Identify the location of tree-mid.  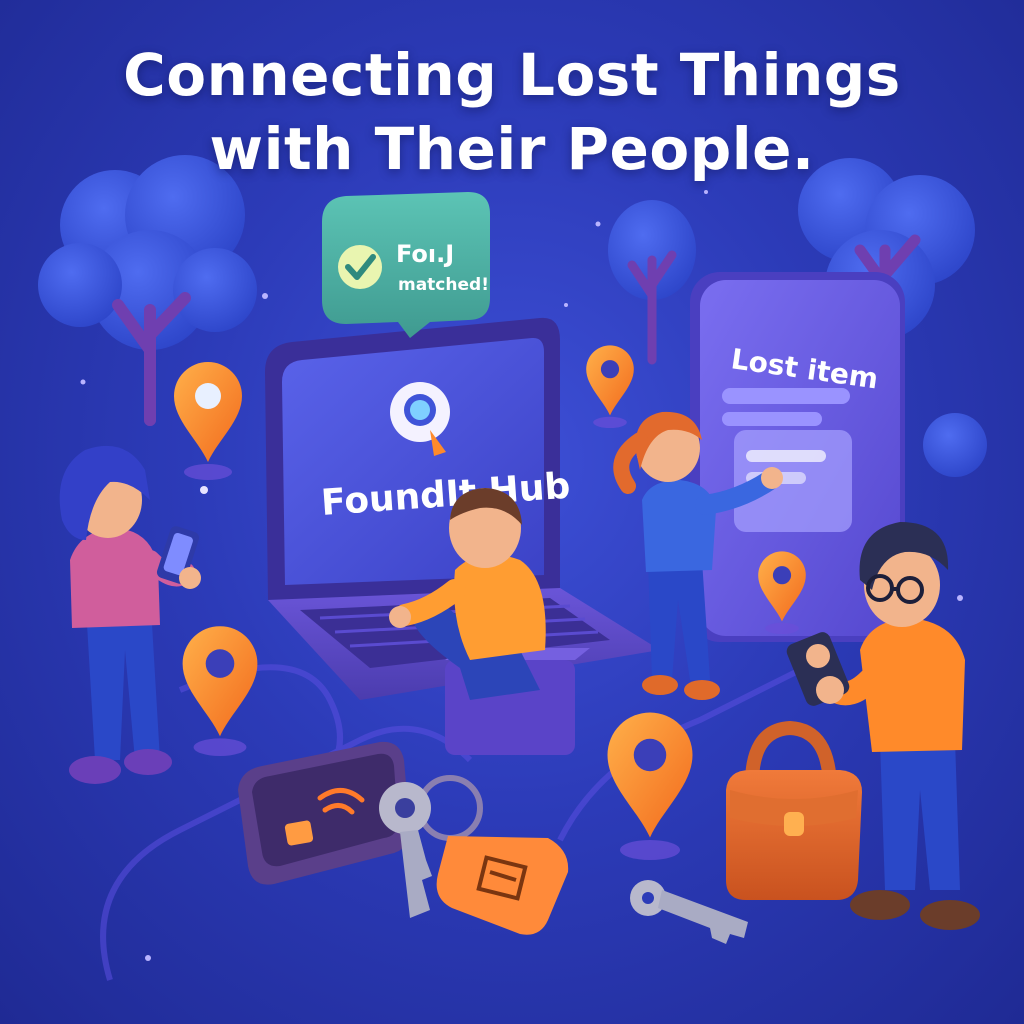
(652, 282).